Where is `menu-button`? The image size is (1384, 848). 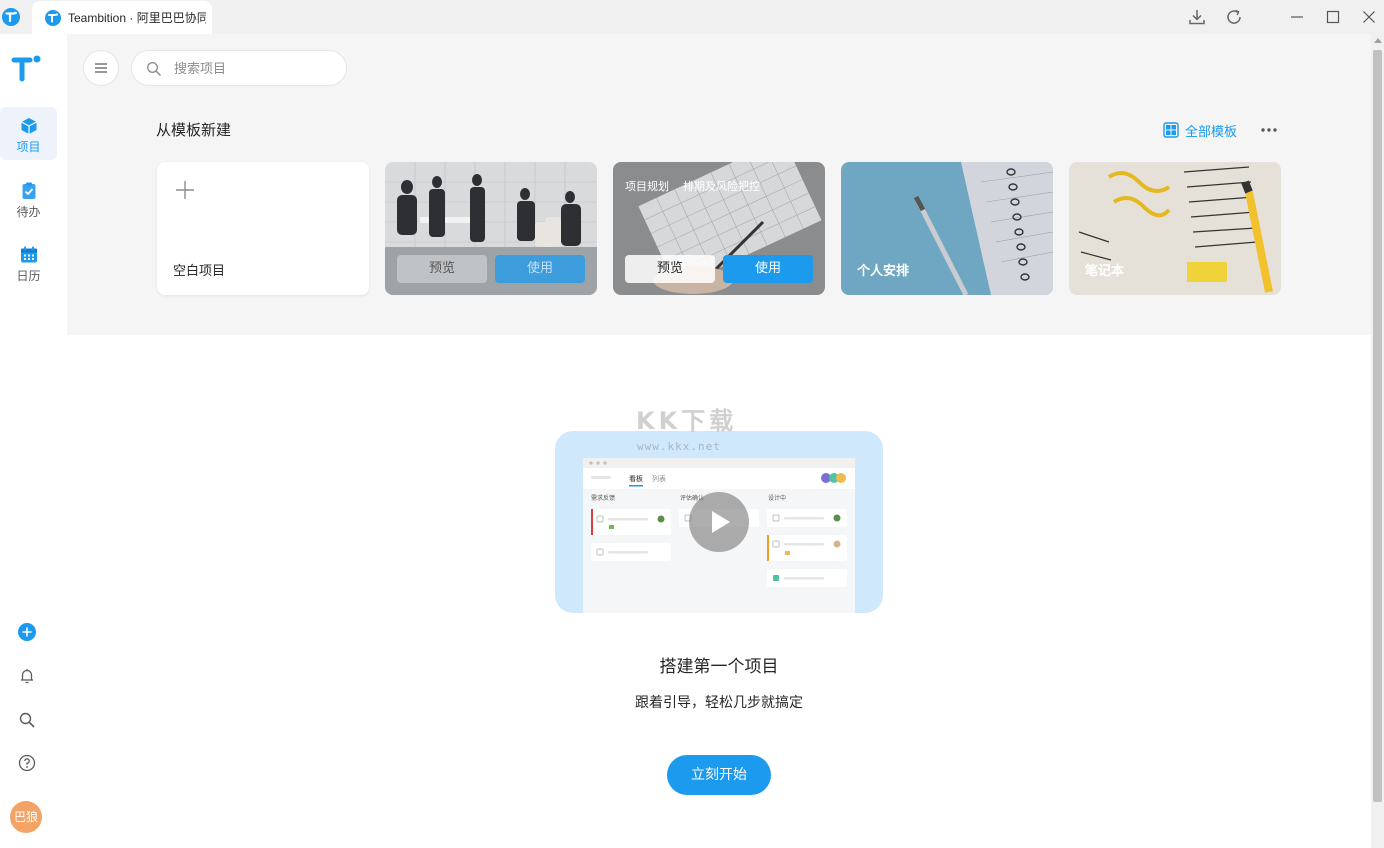 menu-button is located at coordinates (101, 68).